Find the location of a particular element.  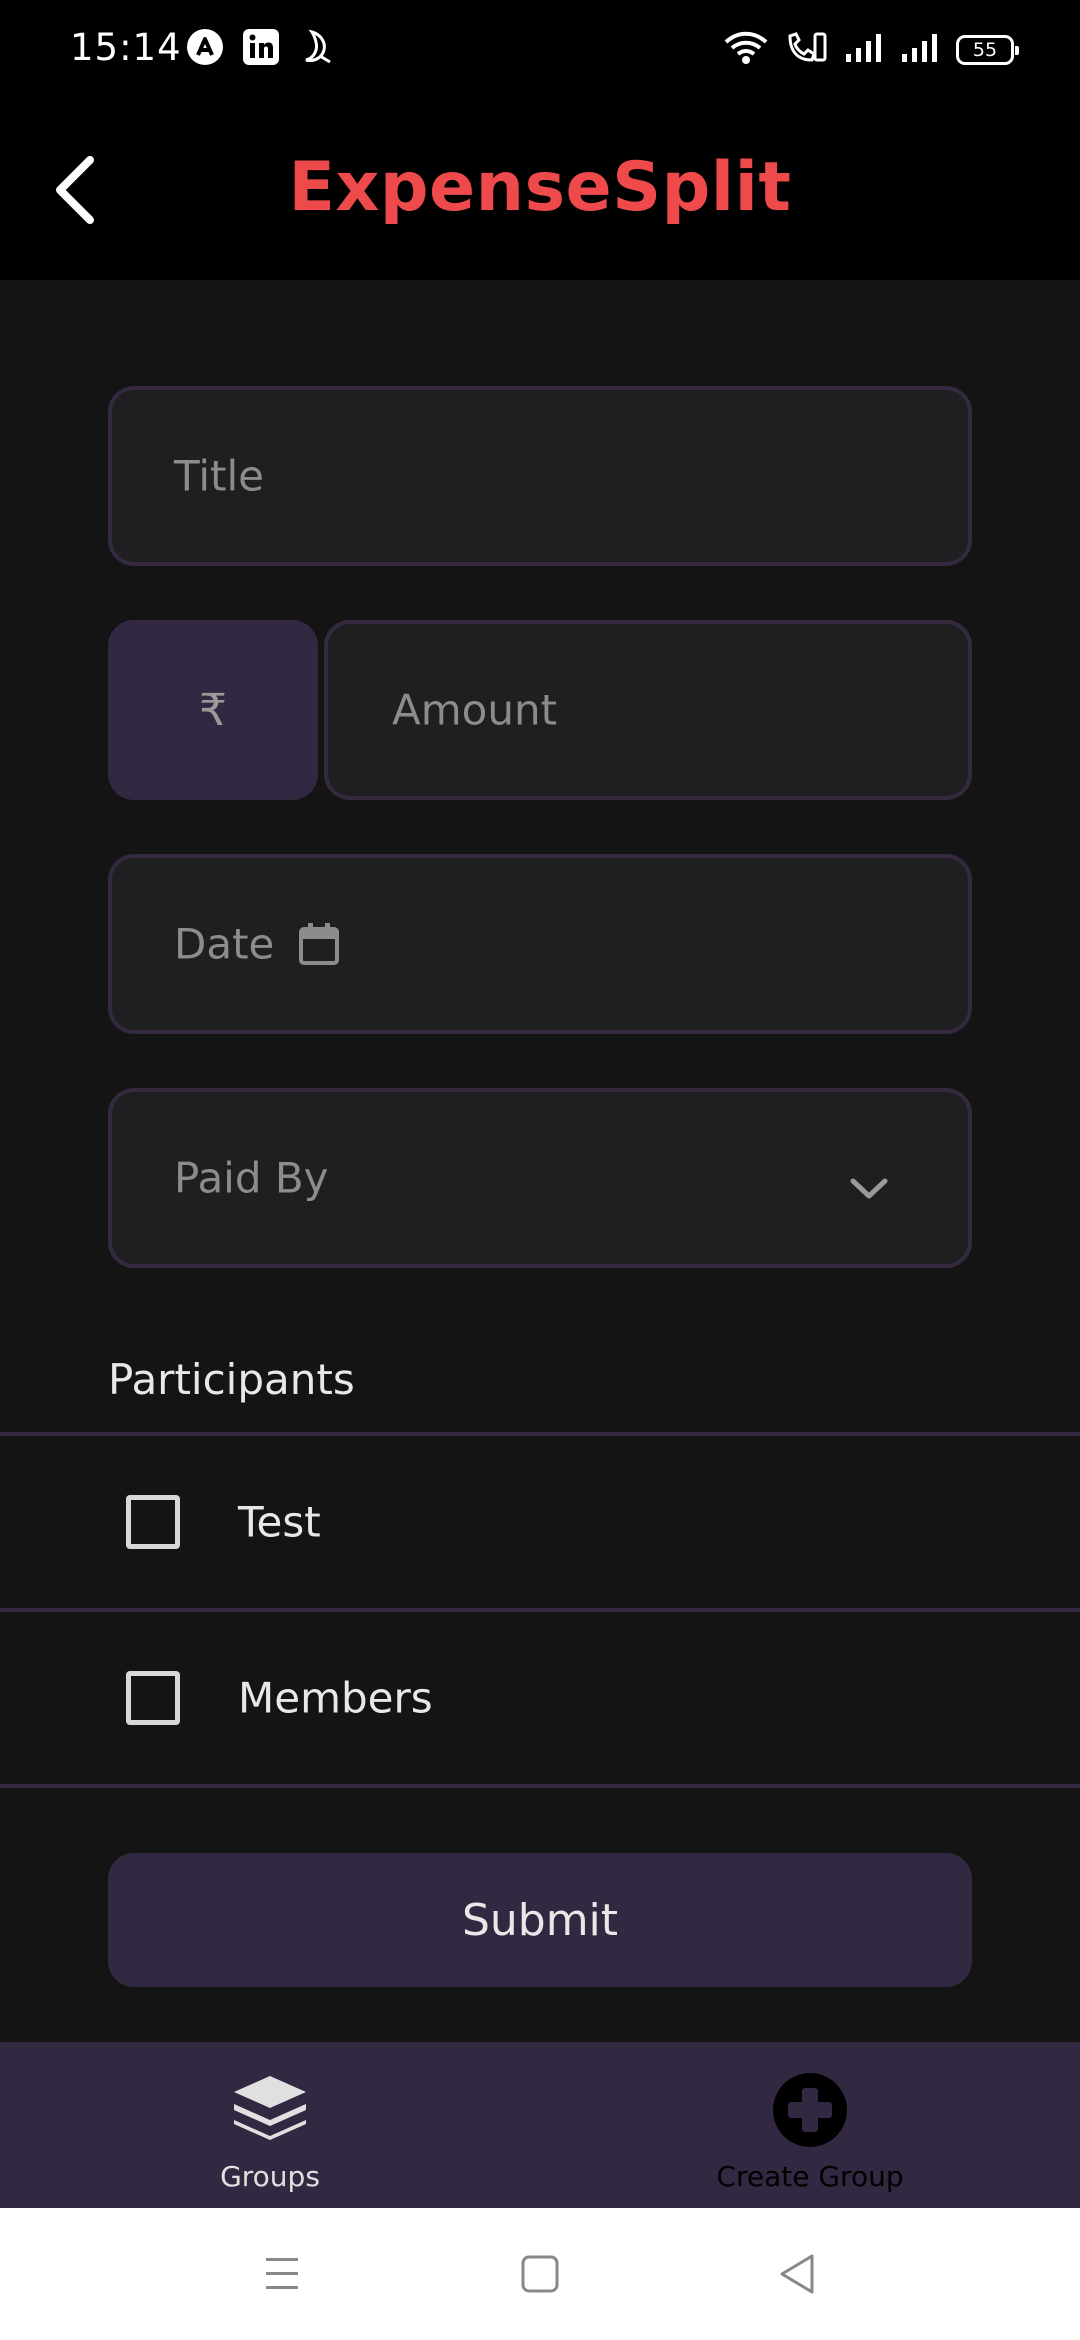

home-icon is located at coordinates (540, 2274).